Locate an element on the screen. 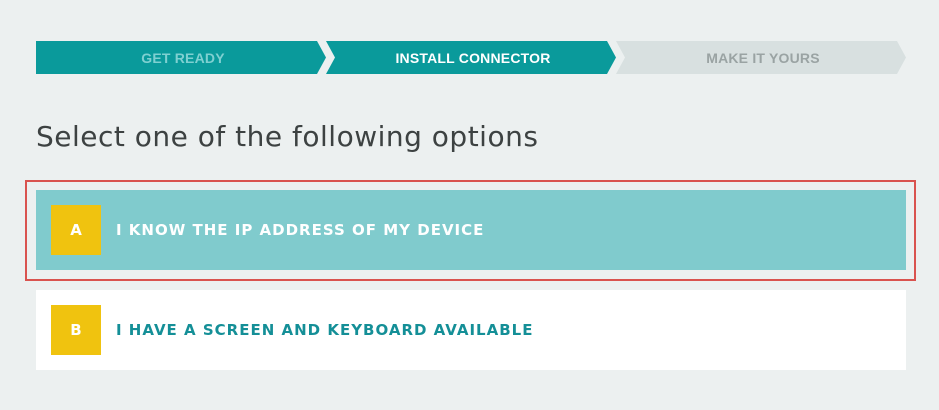 Image resolution: width=939 pixels, height=410 pixels. step-label: INSTALL CONNECTOR is located at coordinates (473, 57).